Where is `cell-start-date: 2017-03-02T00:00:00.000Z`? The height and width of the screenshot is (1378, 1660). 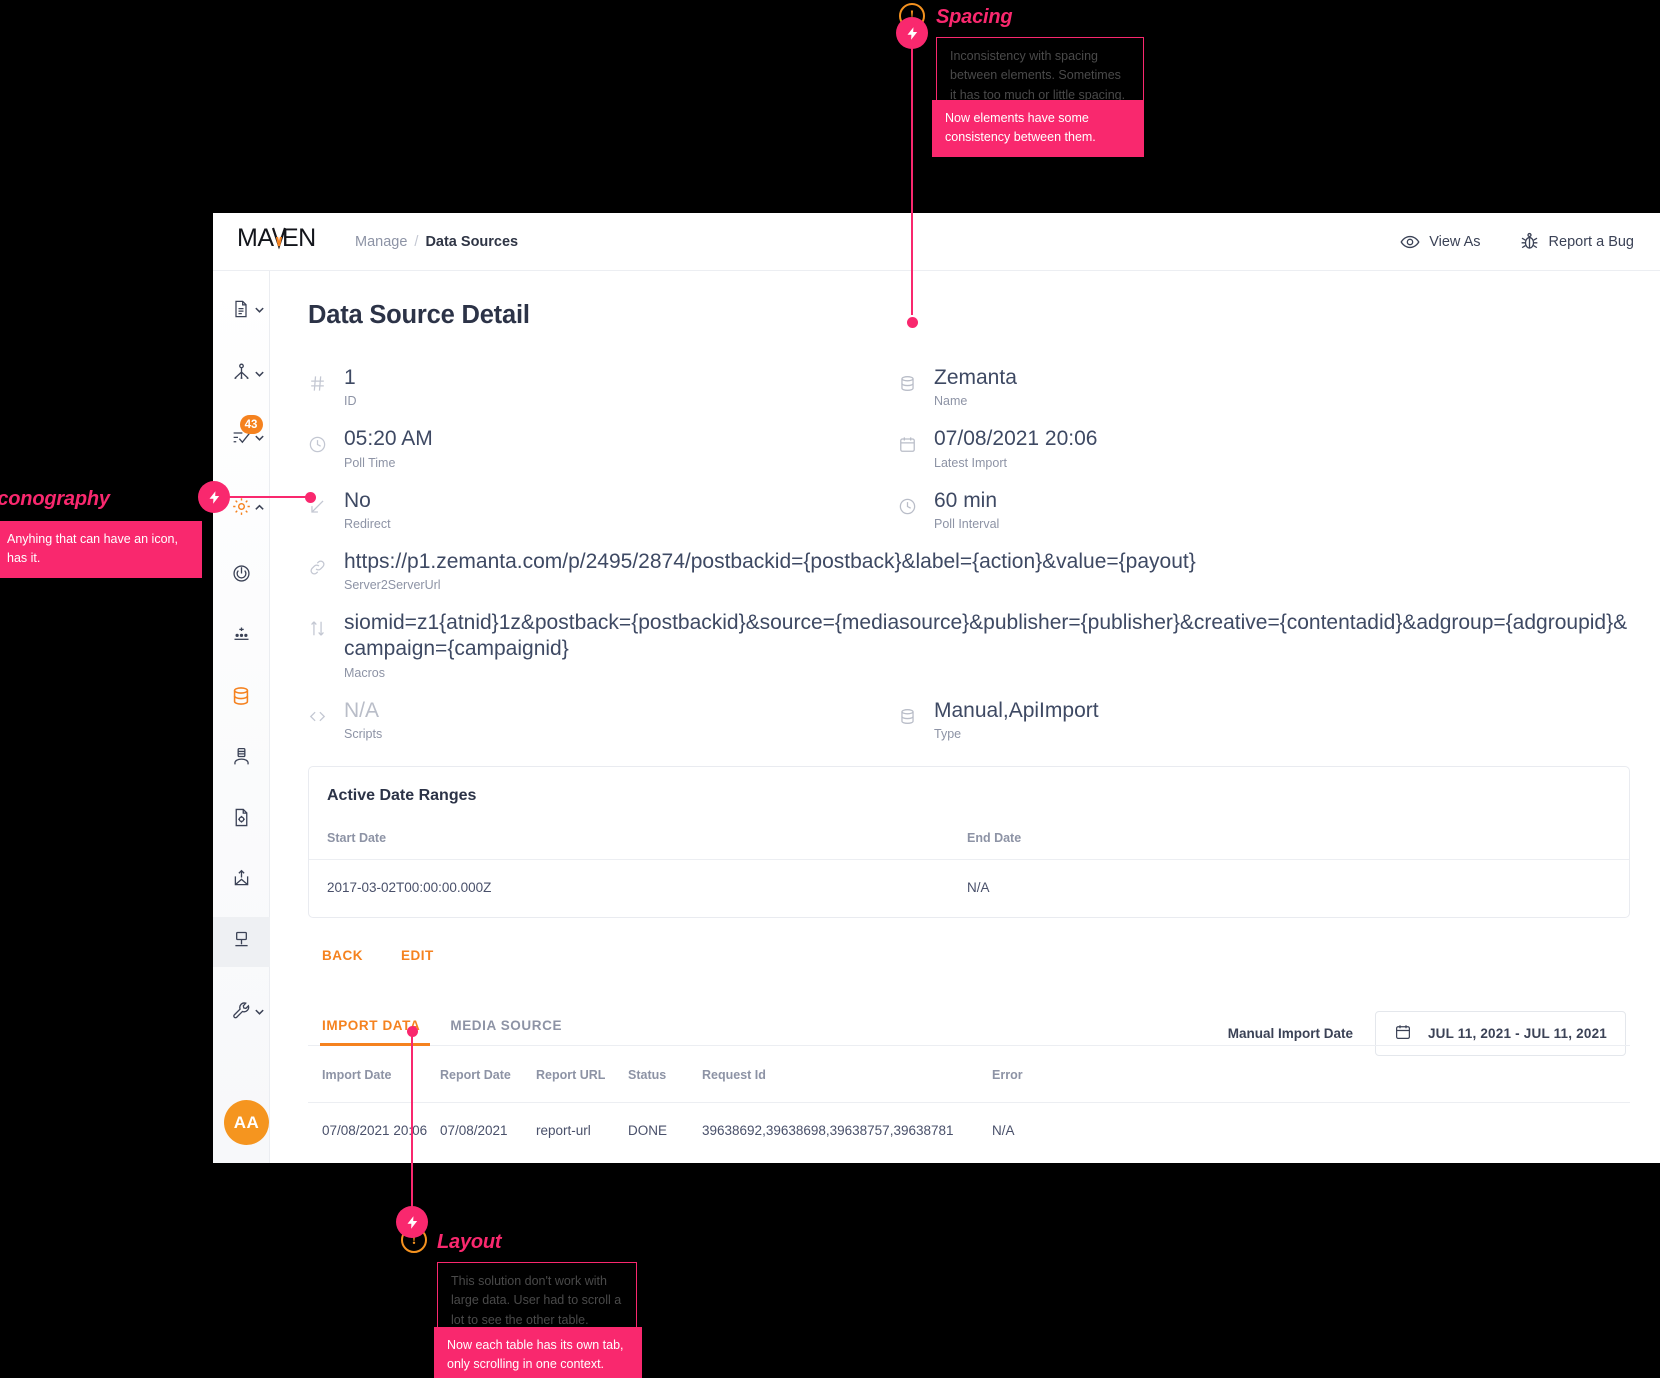 cell-start-date: 2017-03-02T00:00:00.000Z is located at coordinates (409, 887).